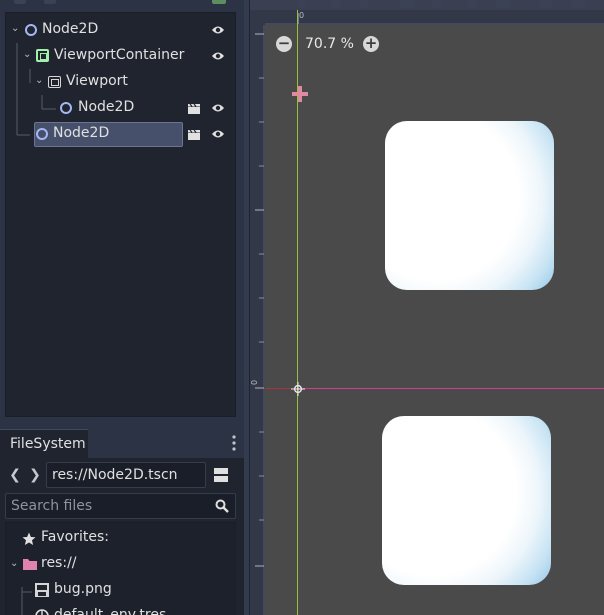  What do you see at coordinates (122, 3) in the screenshot?
I see `scene-toolbar` at bounding box center [122, 3].